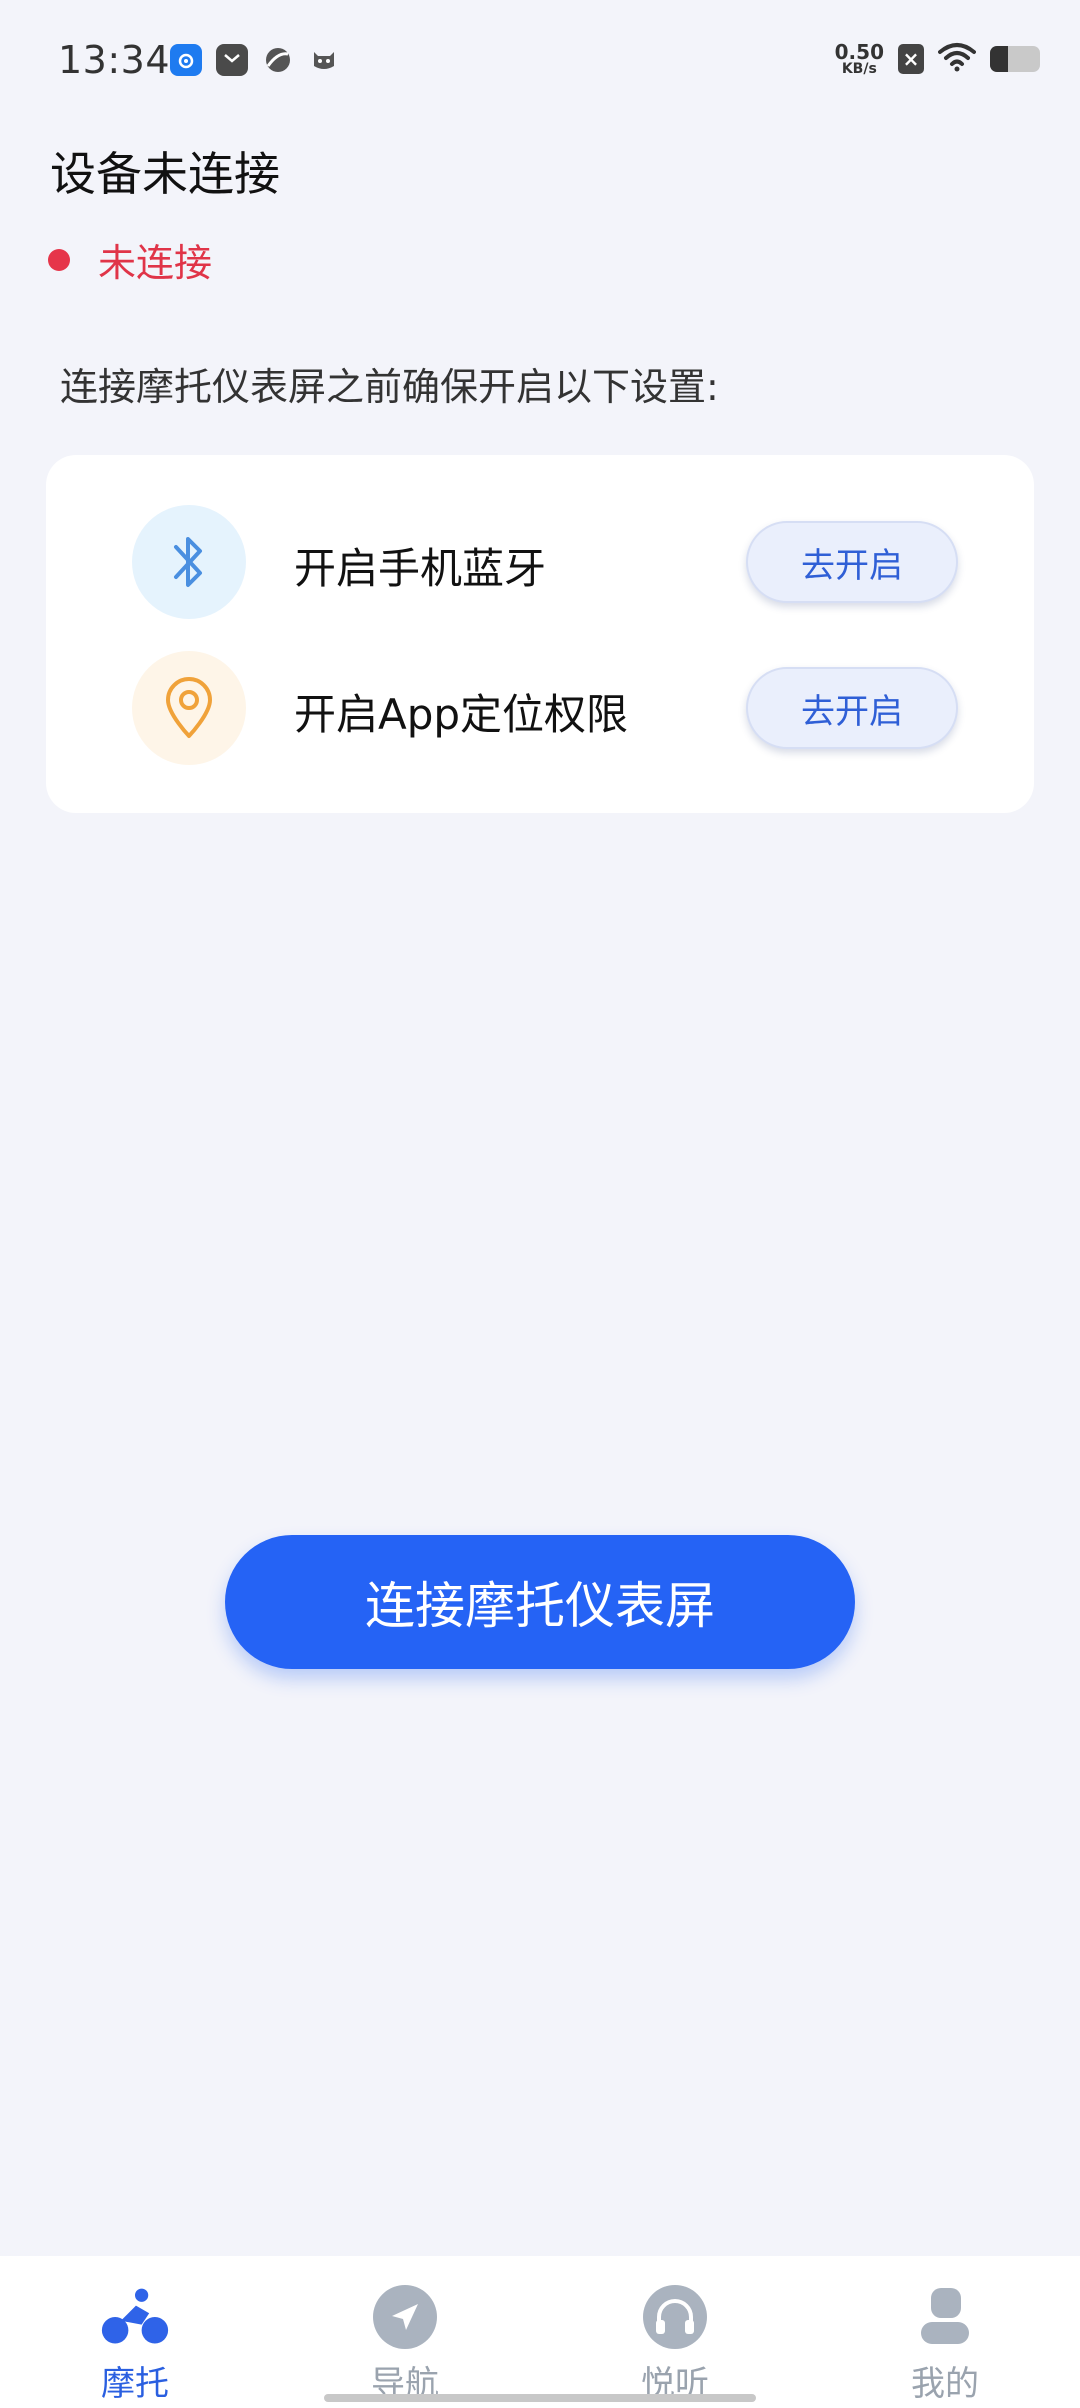 This screenshot has width=1080, height=2408. I want to click on app-notification-icon, so click(186, 60).